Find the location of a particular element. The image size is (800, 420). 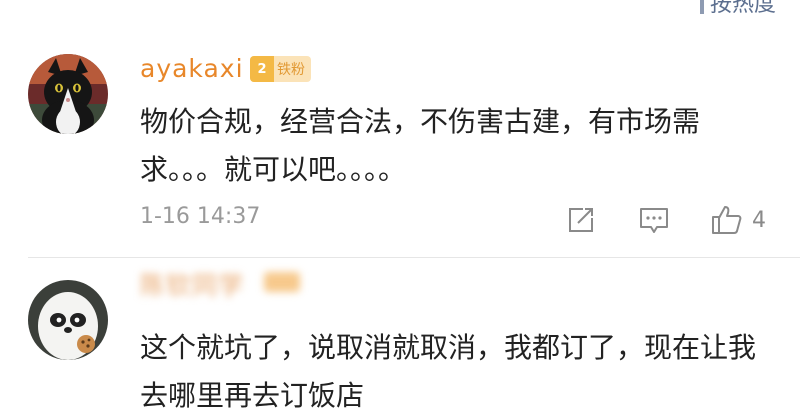

black-cat-avatar-icon is located at coordinates (68, 94).